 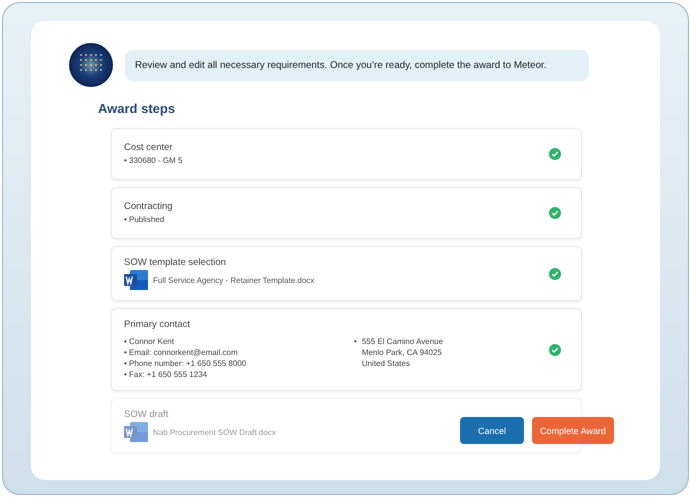 I want to click on file-name: Full Service Agency - Retainer Template.docx, so click(x=233, y=280).